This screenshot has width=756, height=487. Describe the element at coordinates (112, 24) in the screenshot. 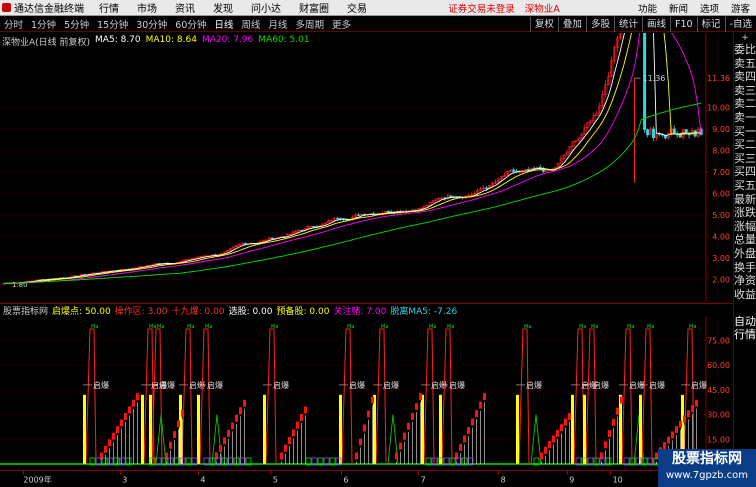

I see `period-15min: 15分钟` at that location.